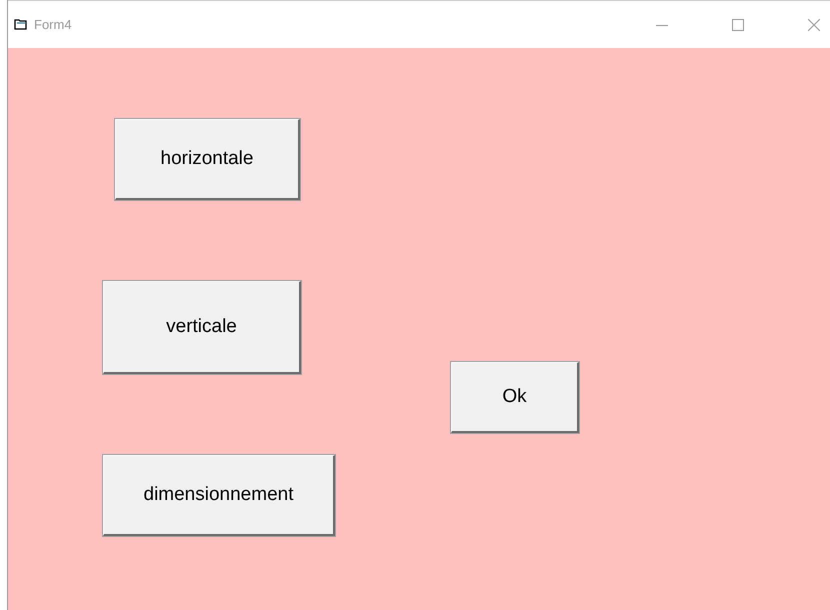  Describe the element at coordinates (738, 24) in the screenshot. I see `maximize-icon` at that location.